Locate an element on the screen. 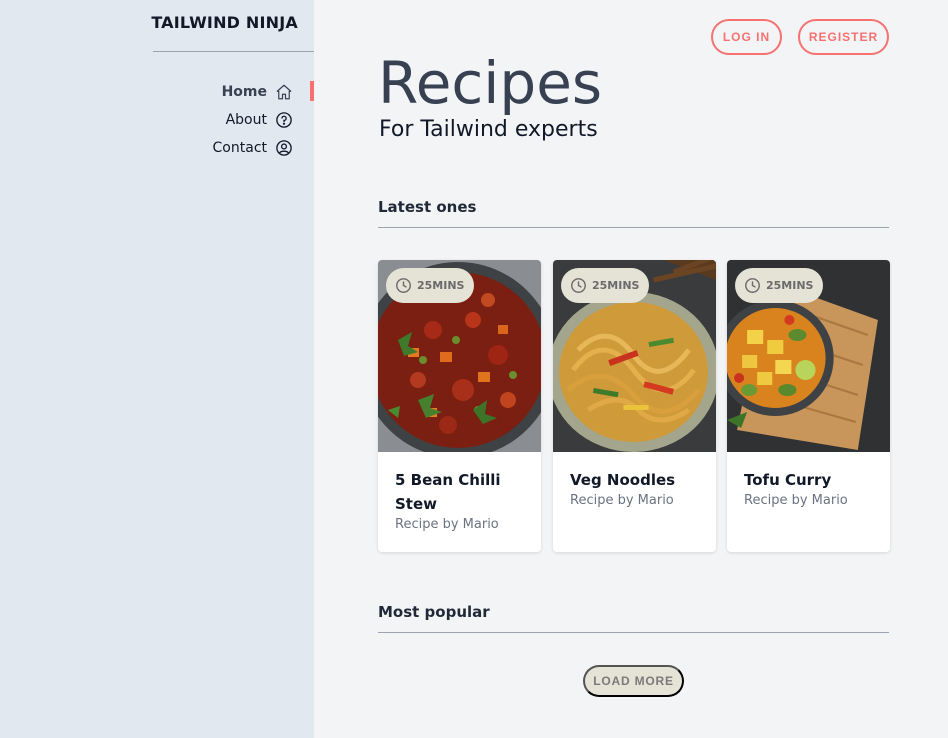 Image resolution: width=948 pixels, height=738 pixels. recipe-card: 25MINS Tofu Curry Recipe by Mario is located at coordinates (808, 406).